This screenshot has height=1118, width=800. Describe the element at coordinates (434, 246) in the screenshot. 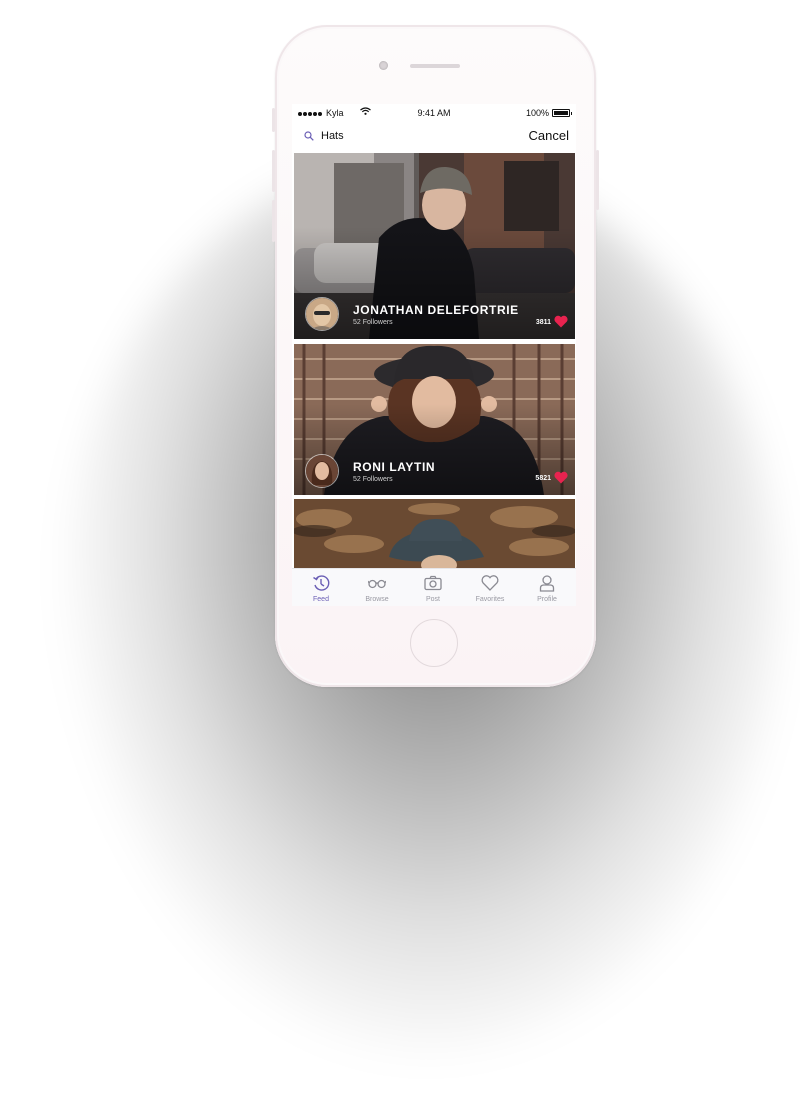

I see `feed-card: JONATHAN DELEFORTRIE 52 Followers 3811` at that location.